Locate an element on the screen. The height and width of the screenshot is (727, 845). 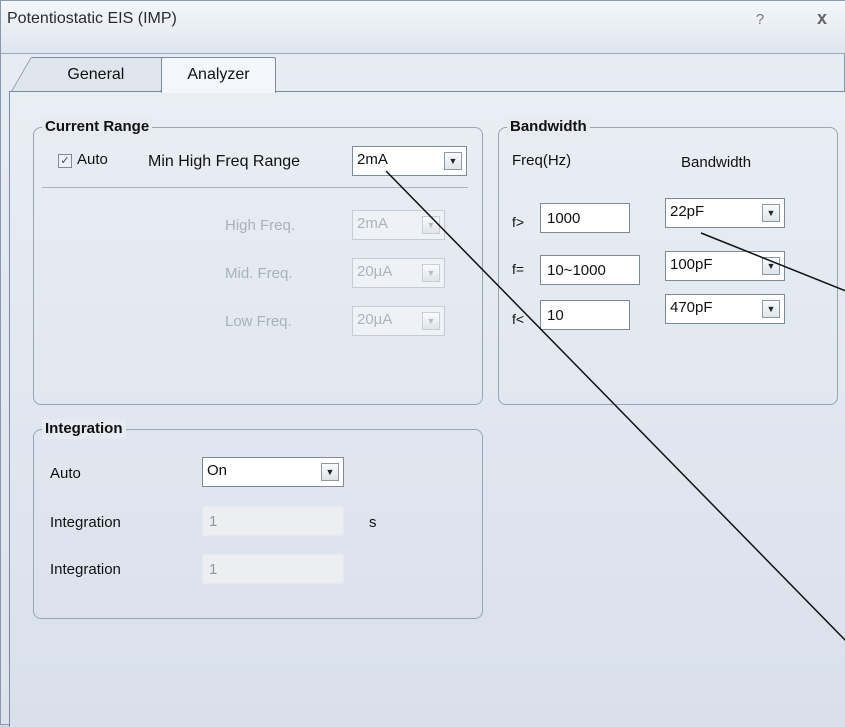
min-high-freq-dropdown: 2mA ▼ is located at coordinates (409, 161).